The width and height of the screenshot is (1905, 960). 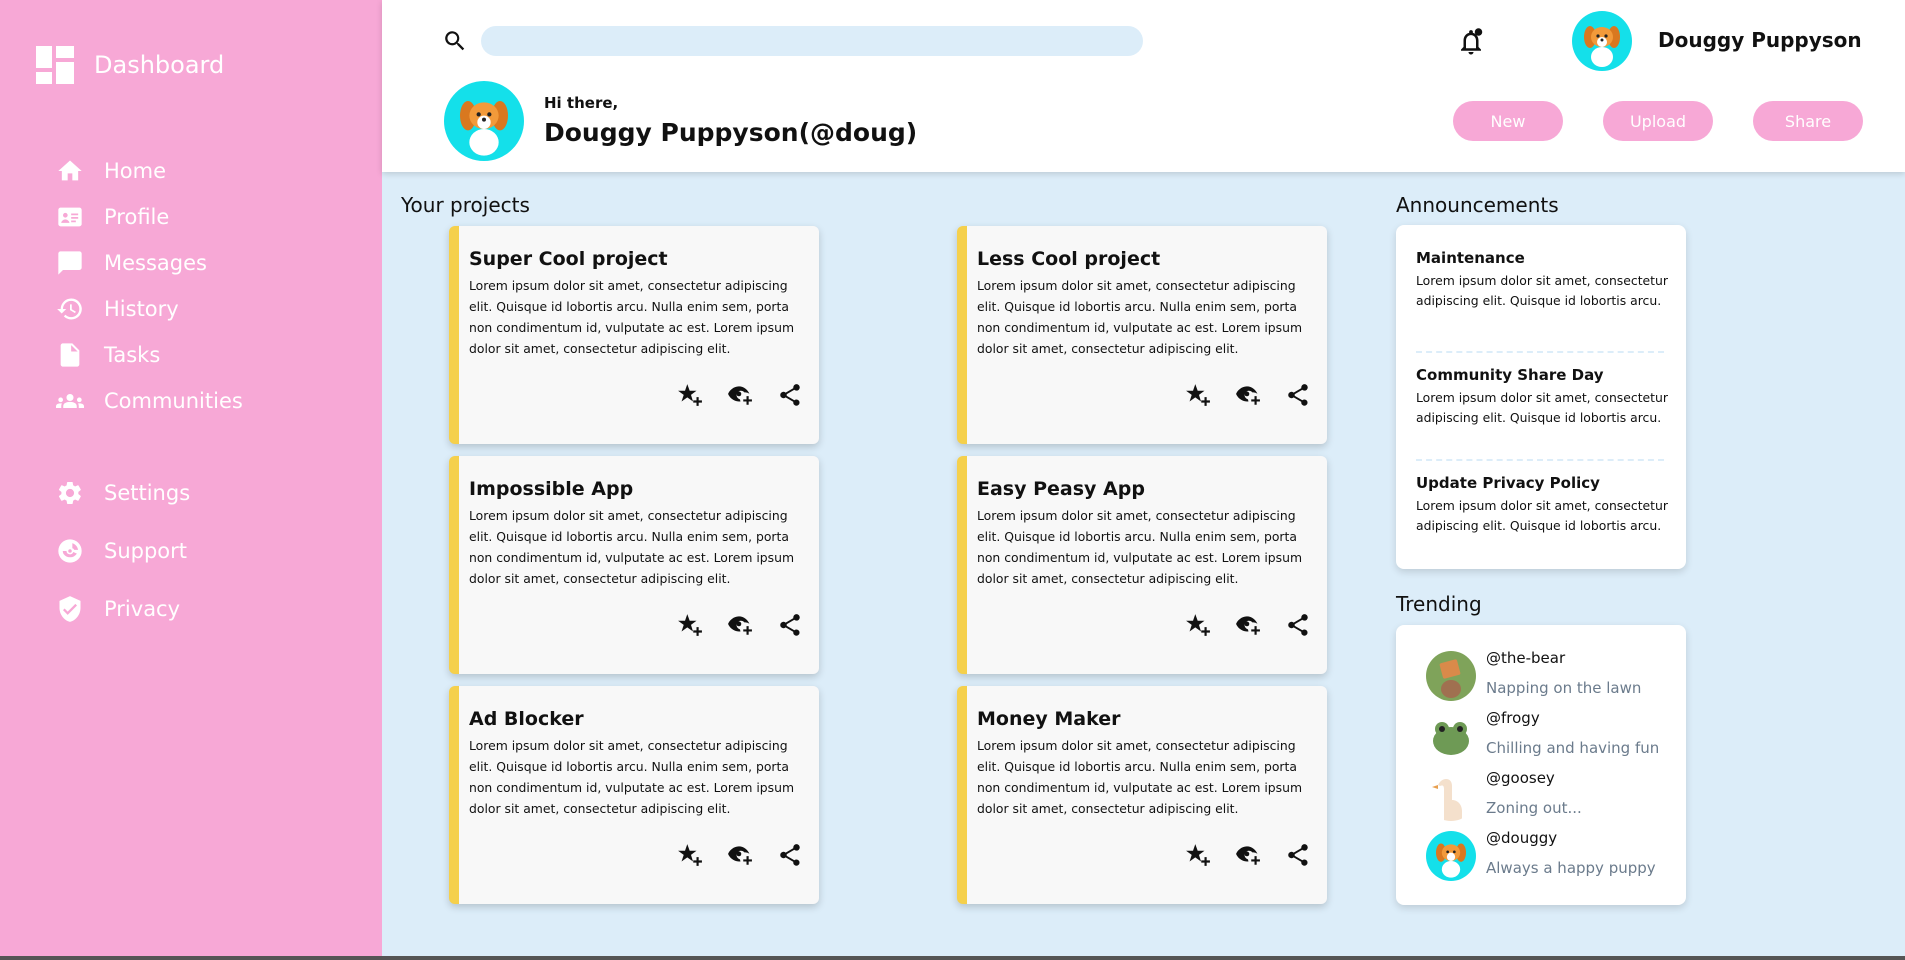 I want to click on bear-avatar, so click(x=1451, y=676).